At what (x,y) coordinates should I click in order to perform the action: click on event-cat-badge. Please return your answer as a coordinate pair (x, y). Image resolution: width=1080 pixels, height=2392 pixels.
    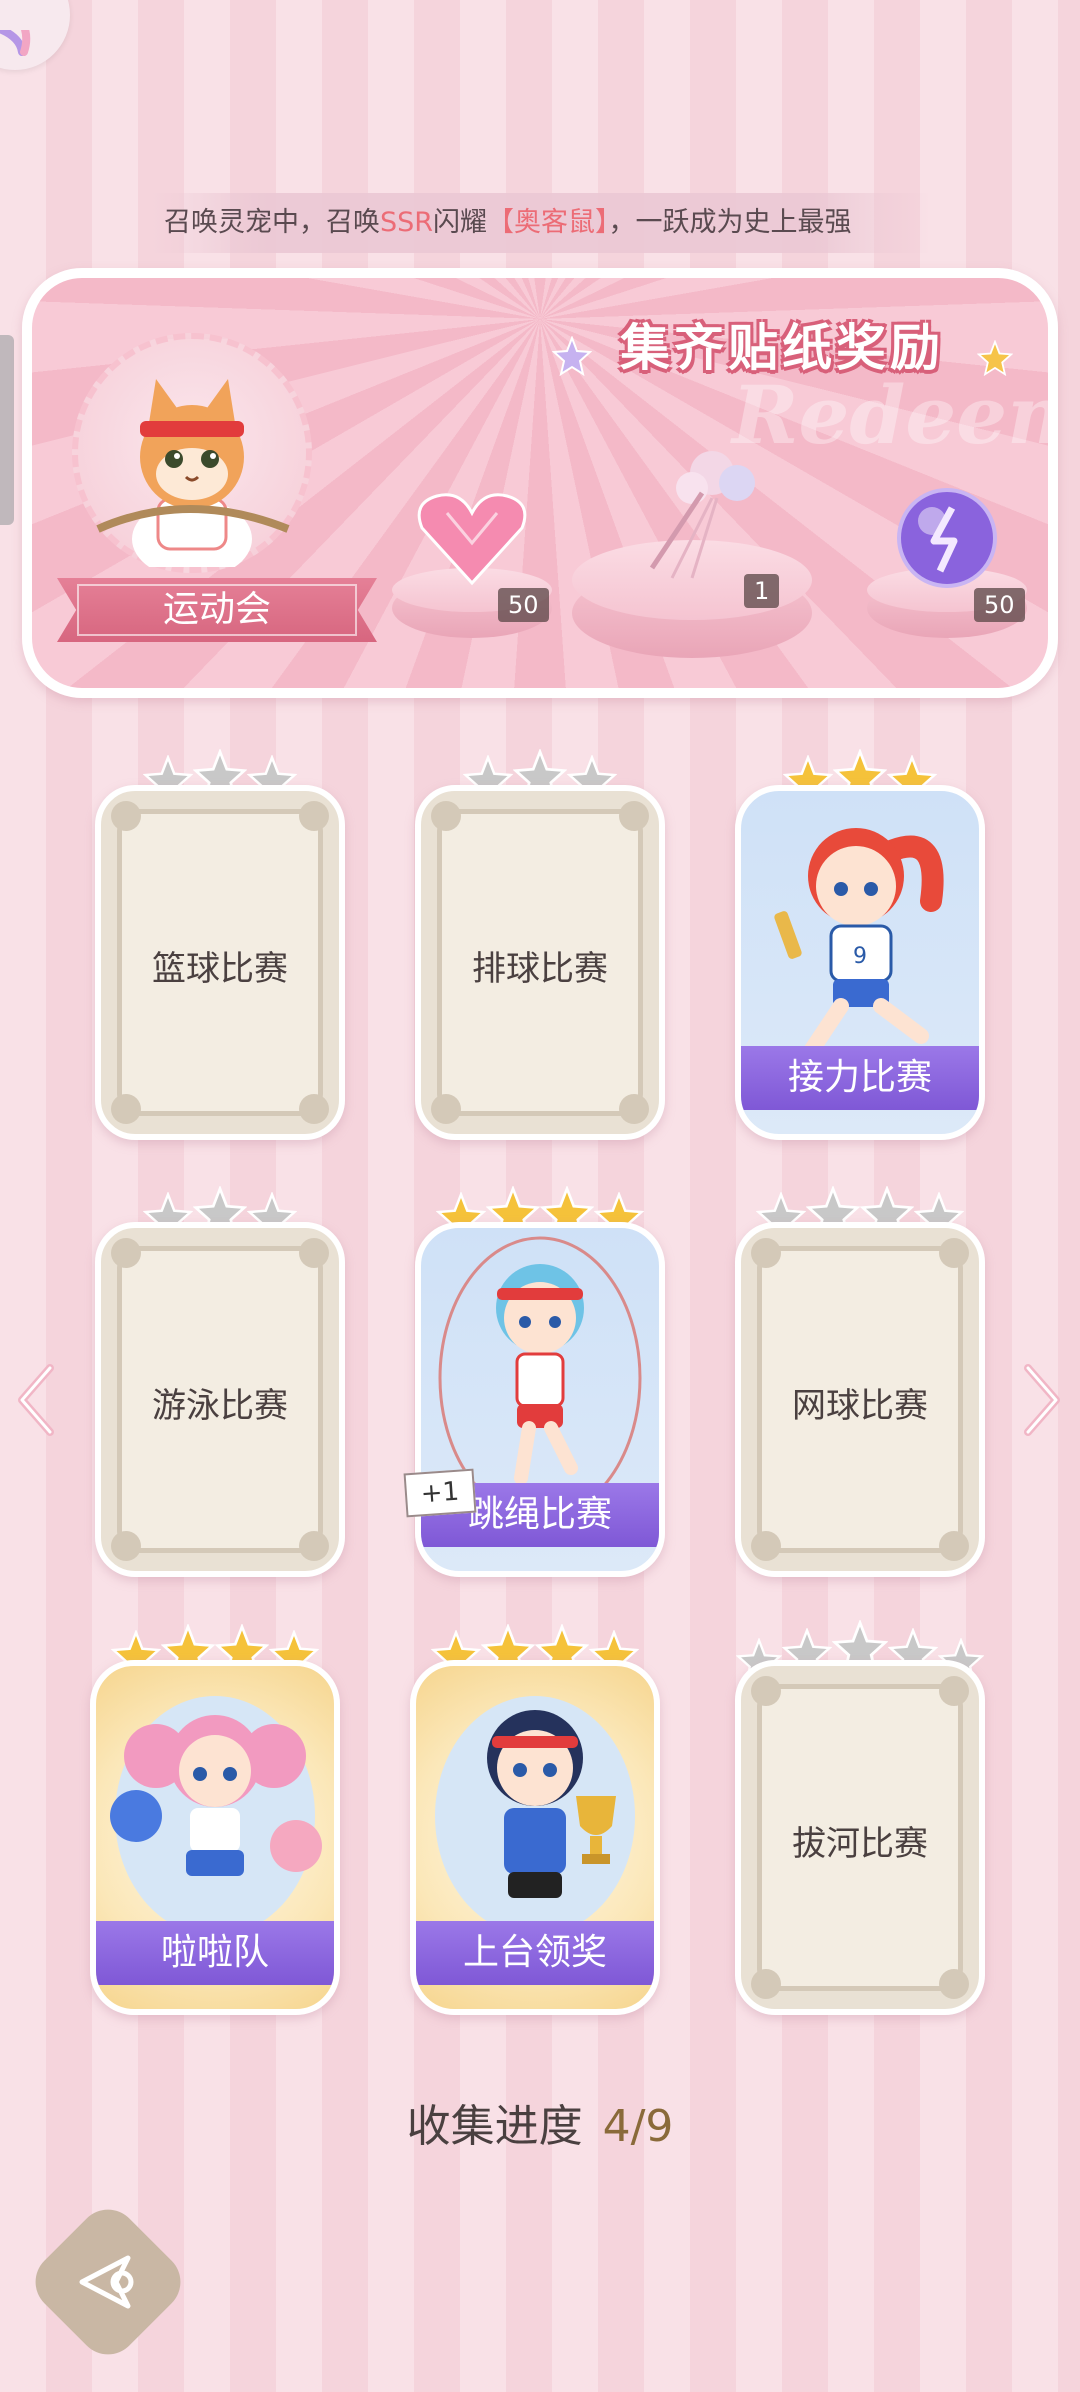
    Looking at the image, I should click on (192, 456).